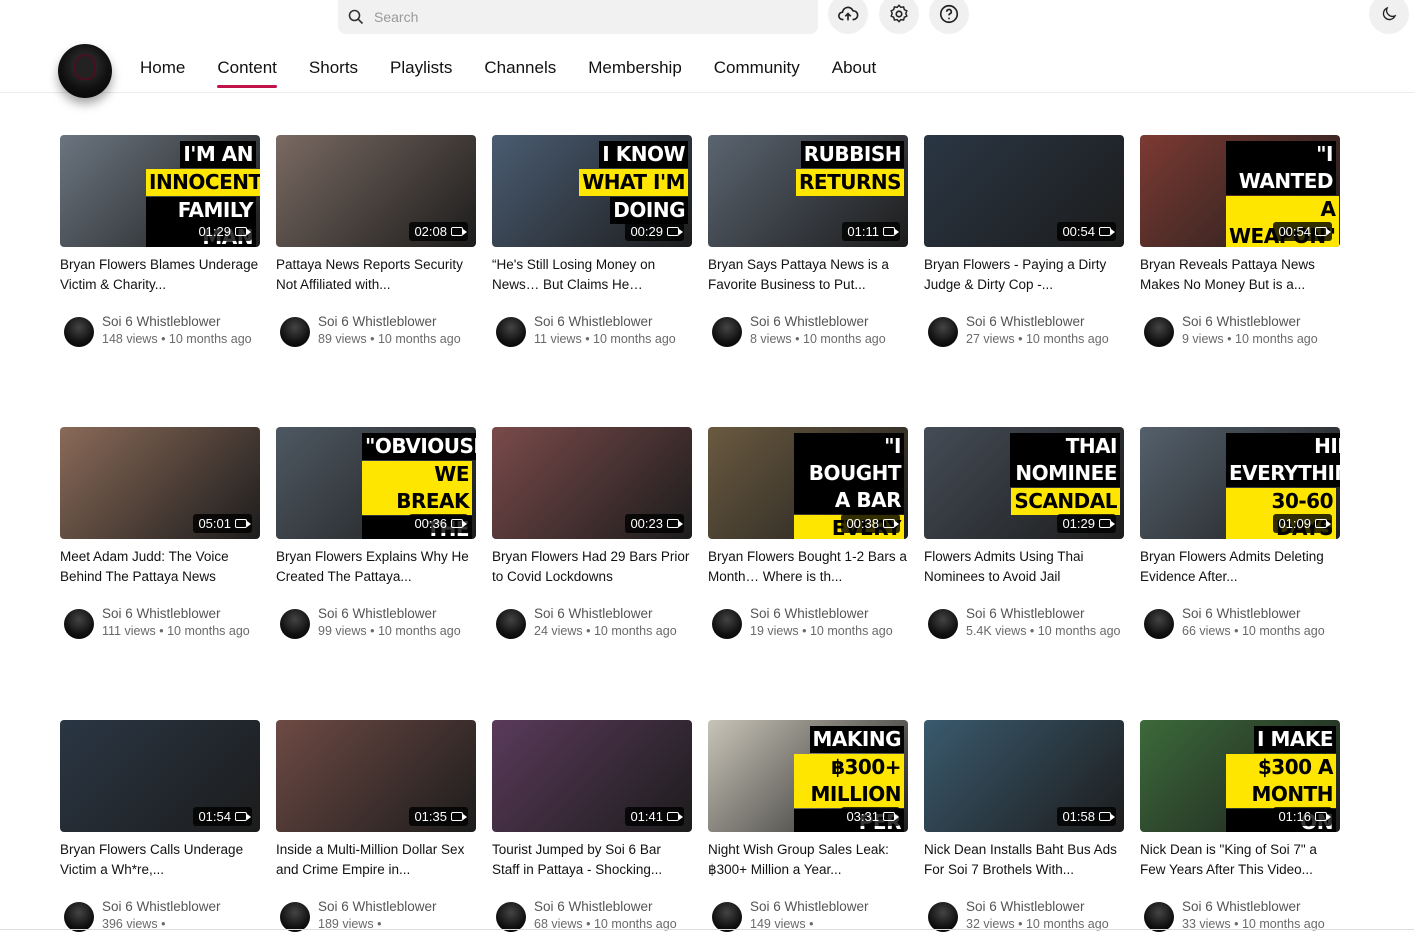 This screenshot has height=934, width=1414. Describe the element at coordinates (160, 191) in the screenshot. I see `video-thumbnail: I'M ANINNOCENTFAMILY MAN 01:29` at that location.